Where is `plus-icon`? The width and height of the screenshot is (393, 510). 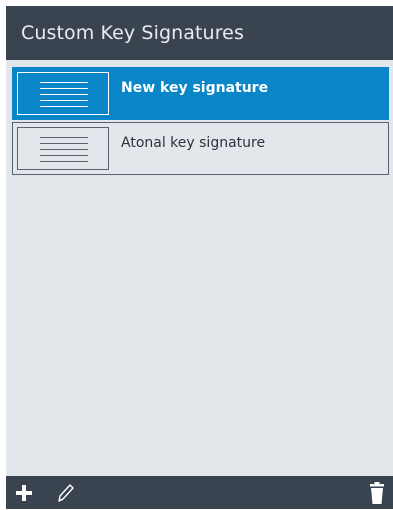
plus-icon is located at coordinates (24, 493).